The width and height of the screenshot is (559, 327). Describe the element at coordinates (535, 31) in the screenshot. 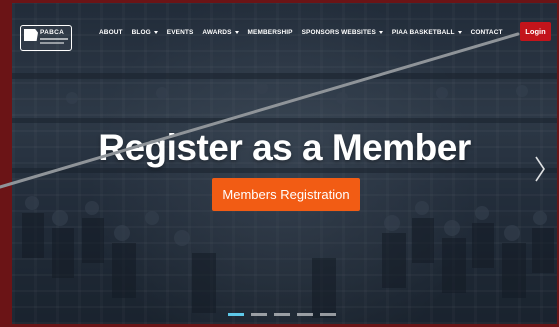

I see `login-button: Login` at that location.